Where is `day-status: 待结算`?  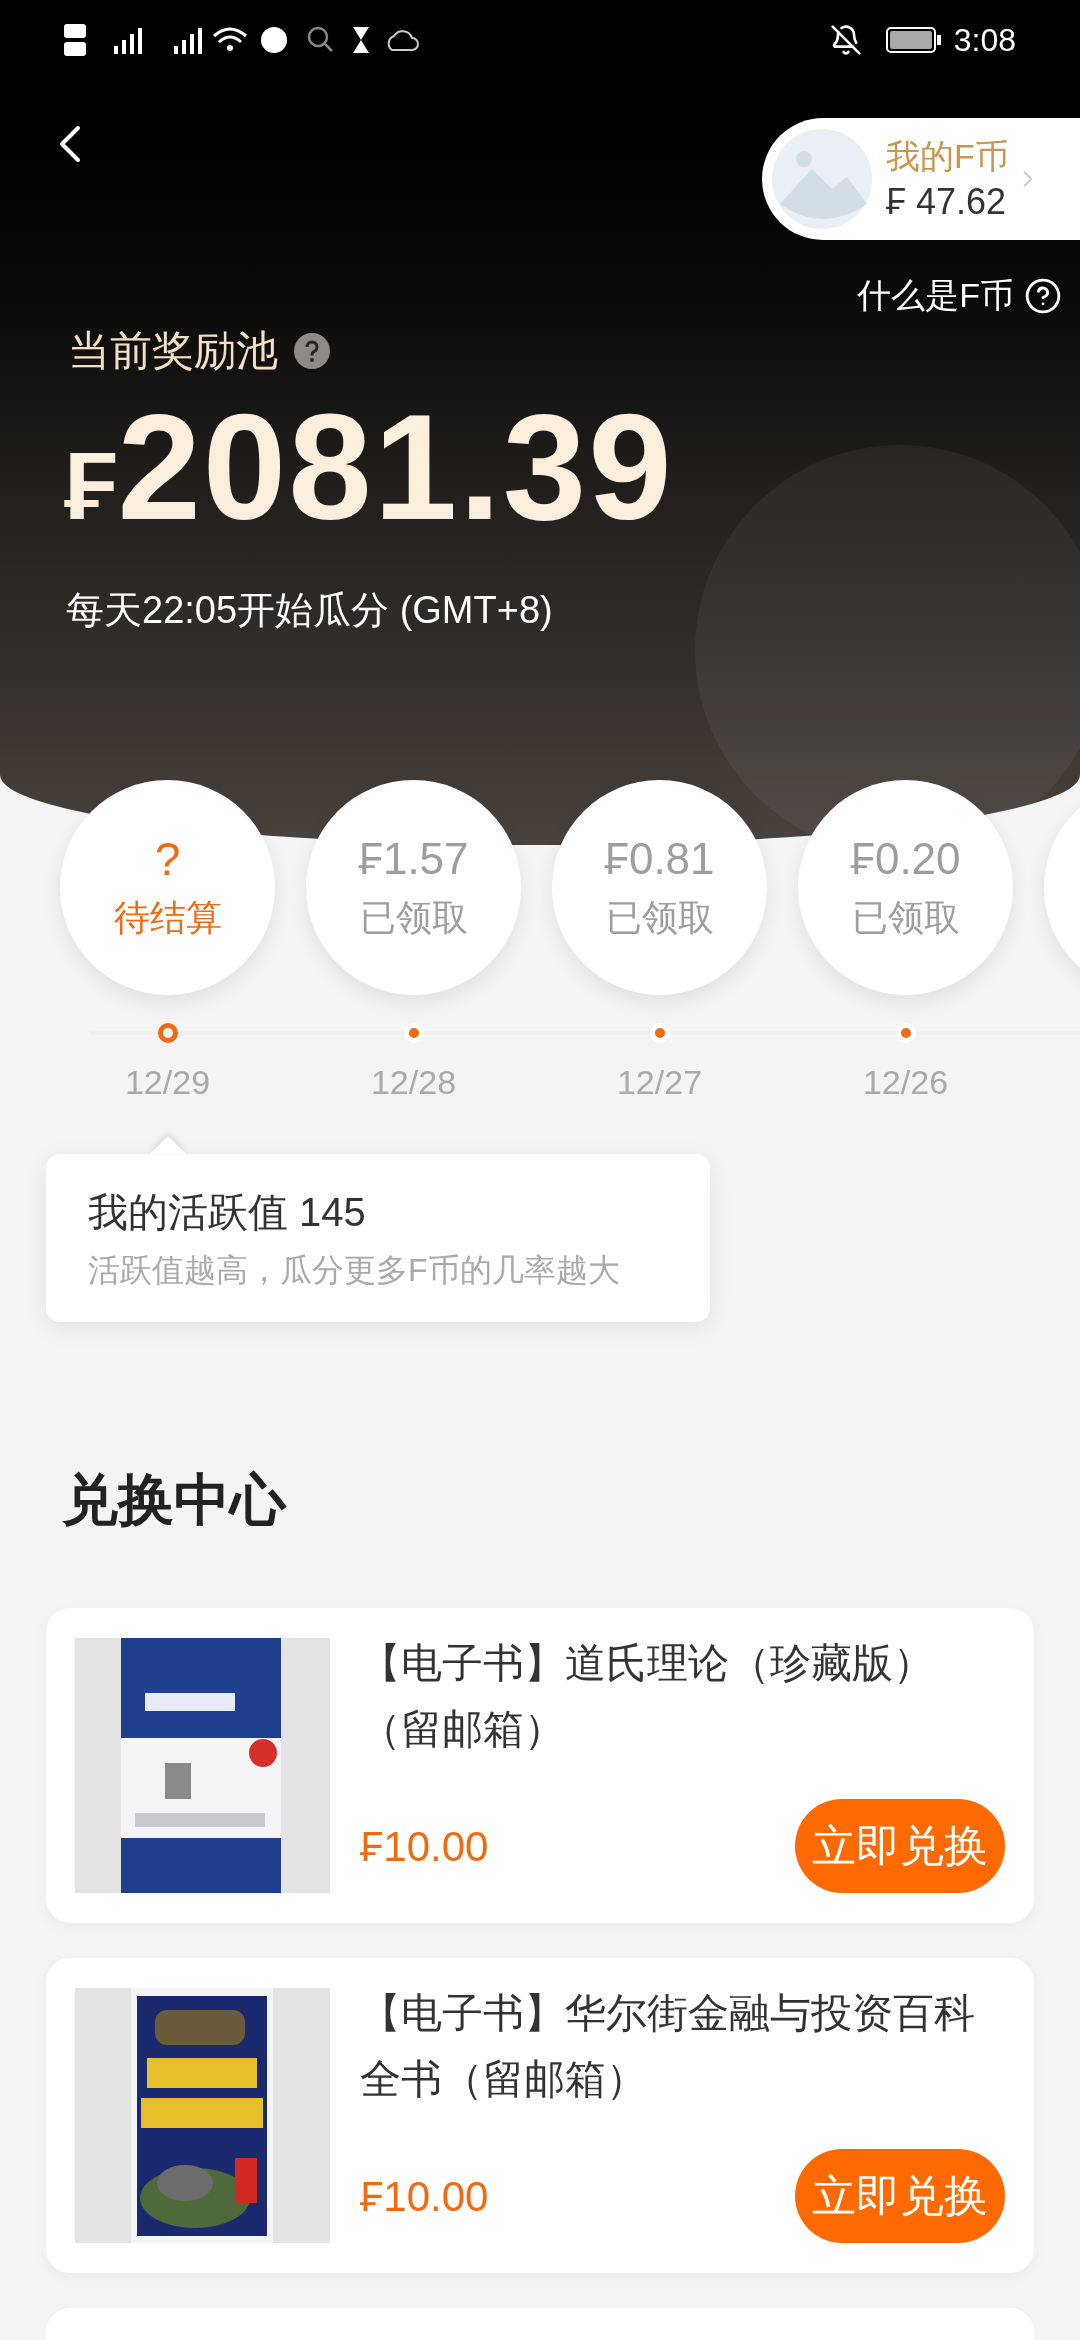 day-status: 待结算 is located at coordinates (167, 917).